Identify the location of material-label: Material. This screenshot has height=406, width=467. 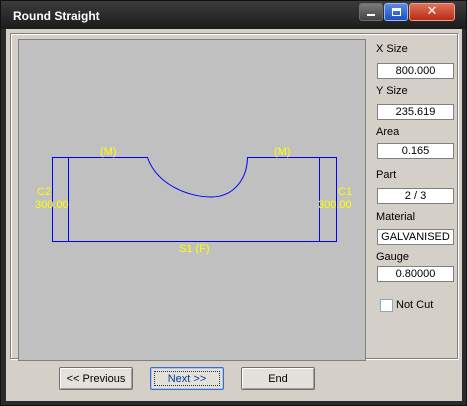
(396, 217).